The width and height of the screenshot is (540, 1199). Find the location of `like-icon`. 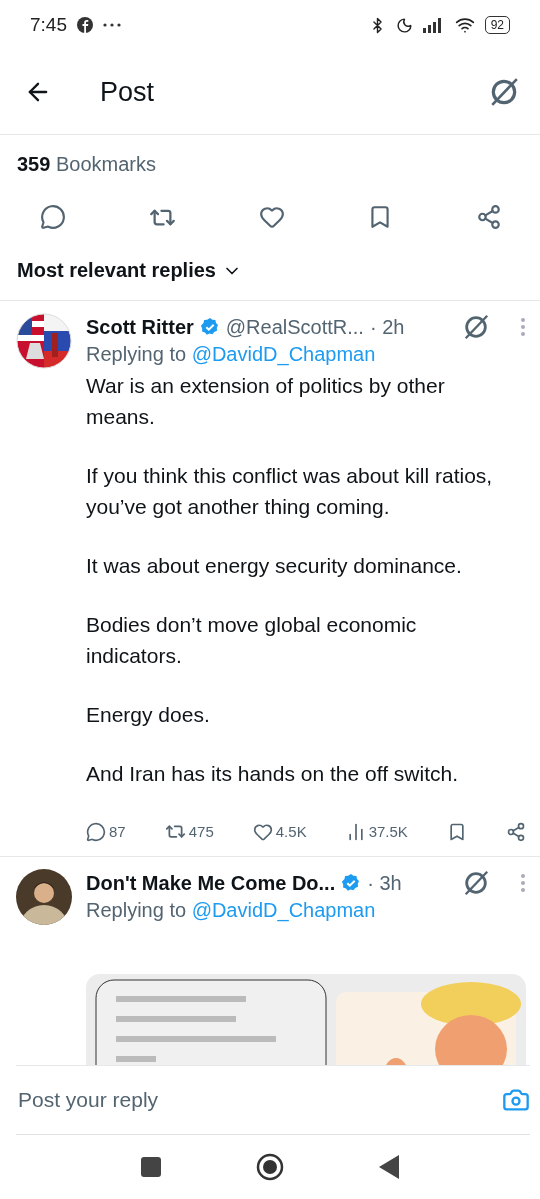

like-icon is located at coordinates (271, 217).